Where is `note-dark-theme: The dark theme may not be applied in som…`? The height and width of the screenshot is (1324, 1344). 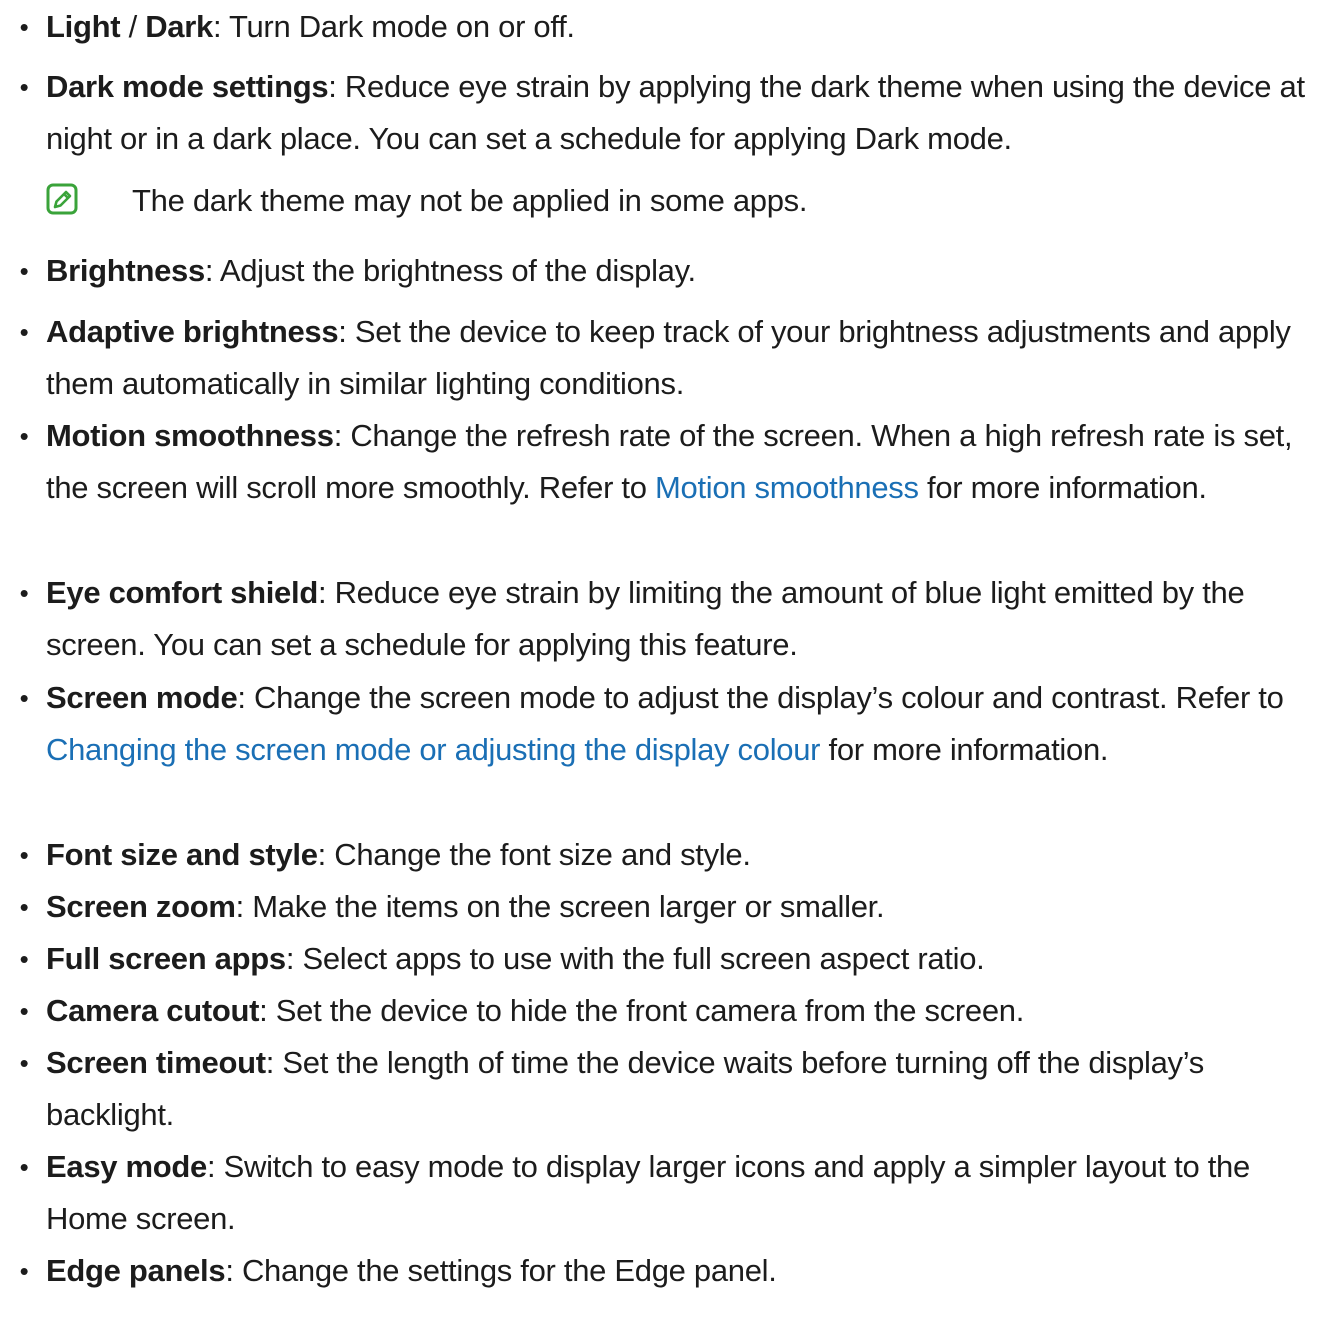 note-dark-theme: The dark theme may not be applied in som… is located at coordinates (671, 201).